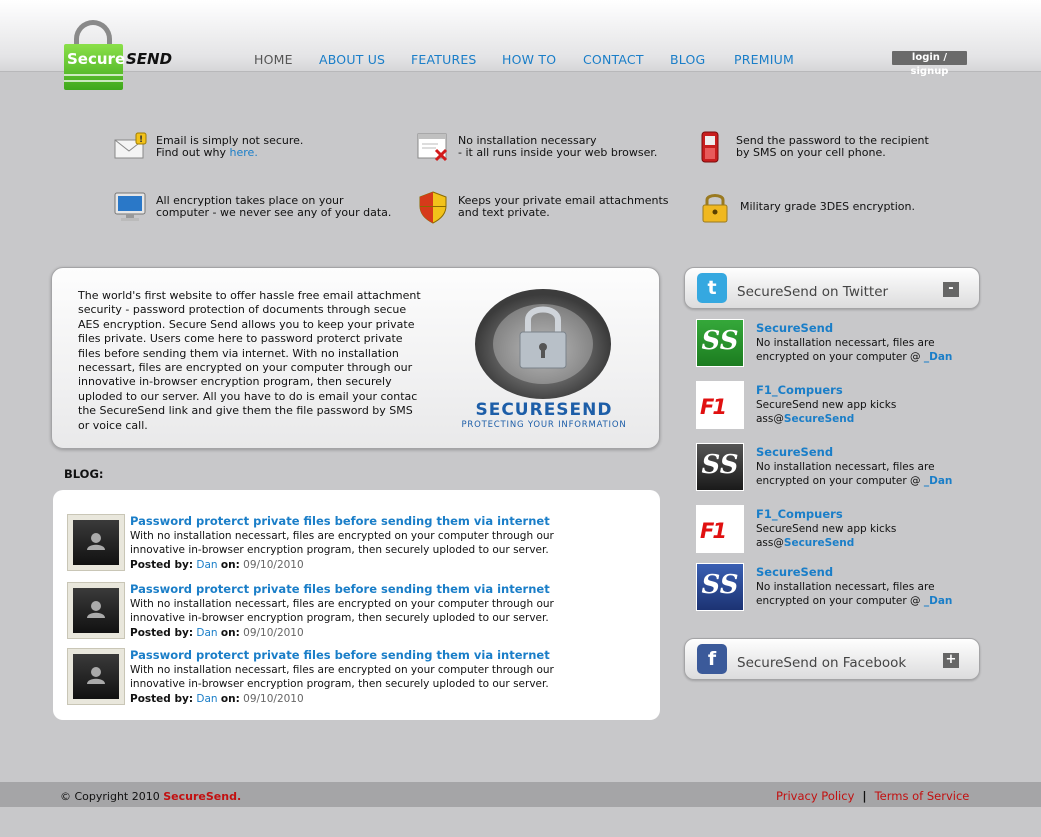 The height and width of the screenshot is (837, 1041). I want to click on nav-contact: CONTACT, so click(613, 59).